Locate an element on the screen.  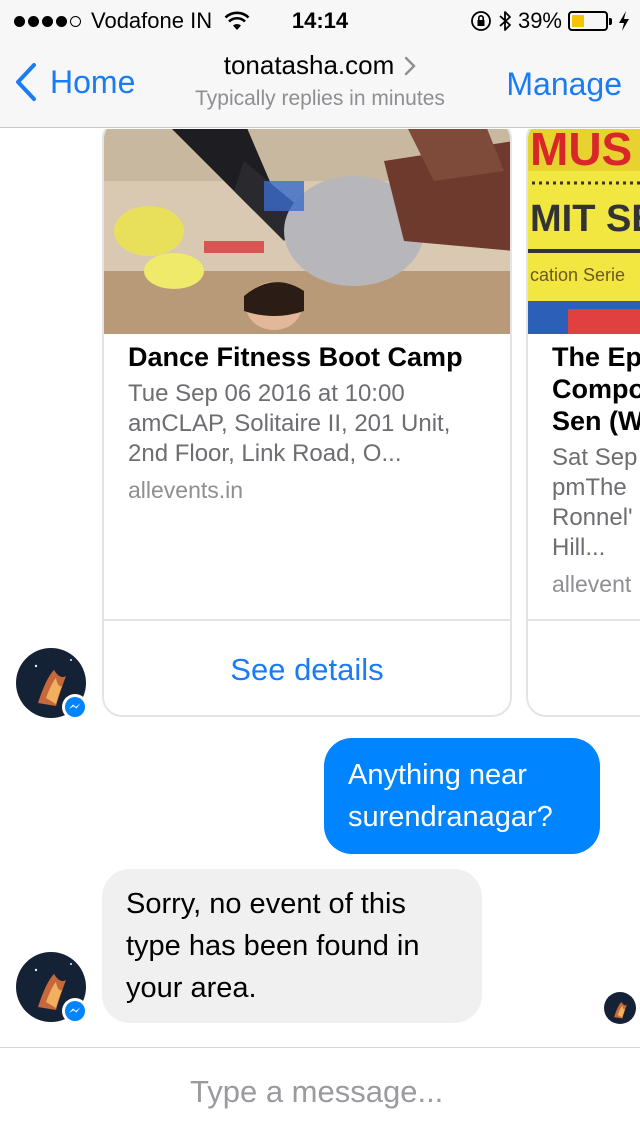
event-title-line: The Ep is located at coordinates (596, 357).